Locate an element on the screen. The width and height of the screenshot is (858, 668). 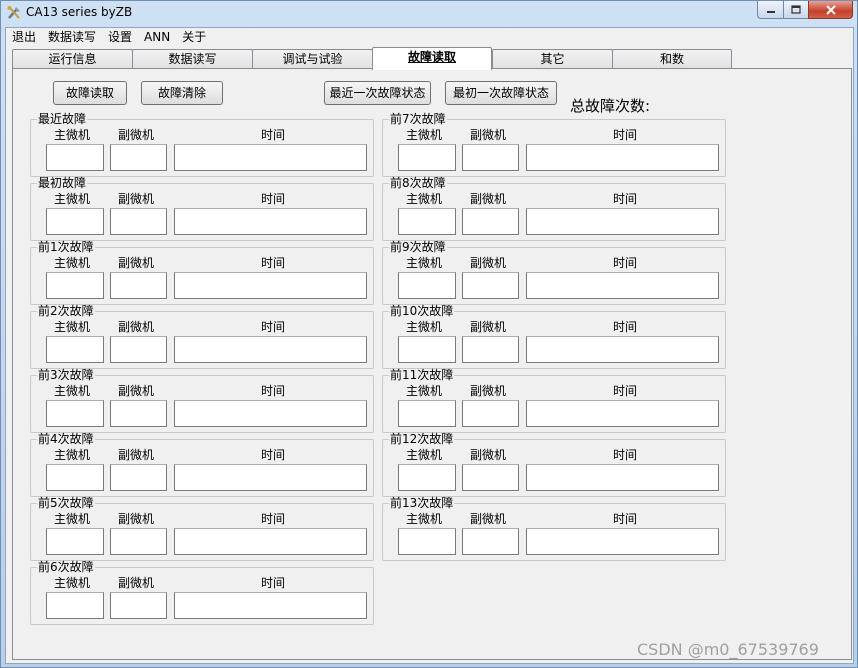
tab-fault-read: 故障读取 is located at coordinates (432, 58).